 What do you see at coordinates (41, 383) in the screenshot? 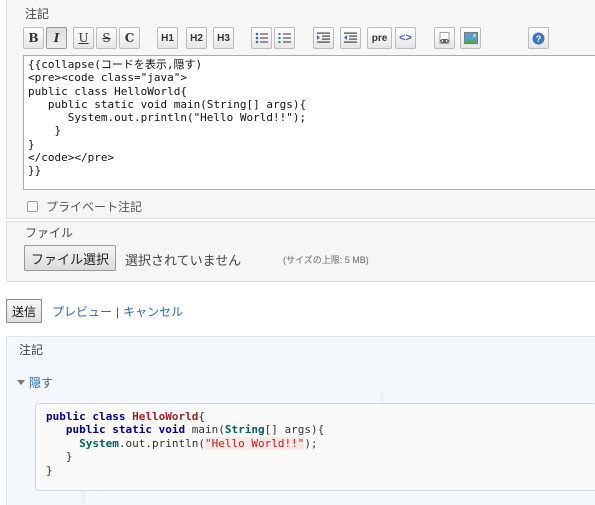
I see `collapse-toggle-label: 隠す` at bounding box center [41, 383].